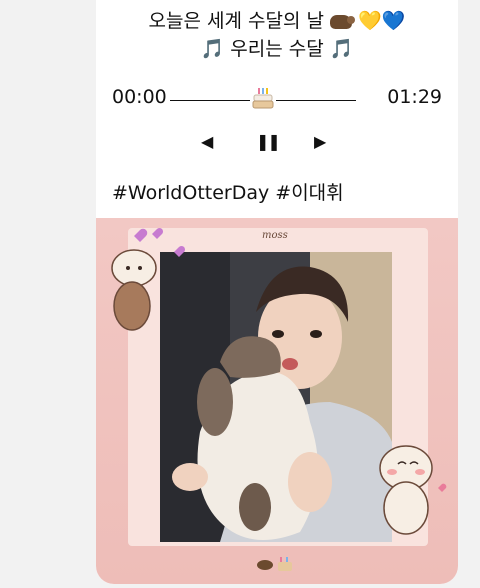 The image size is (480, 588). I want to click on otter-emoji-icon, so click(343, 21).